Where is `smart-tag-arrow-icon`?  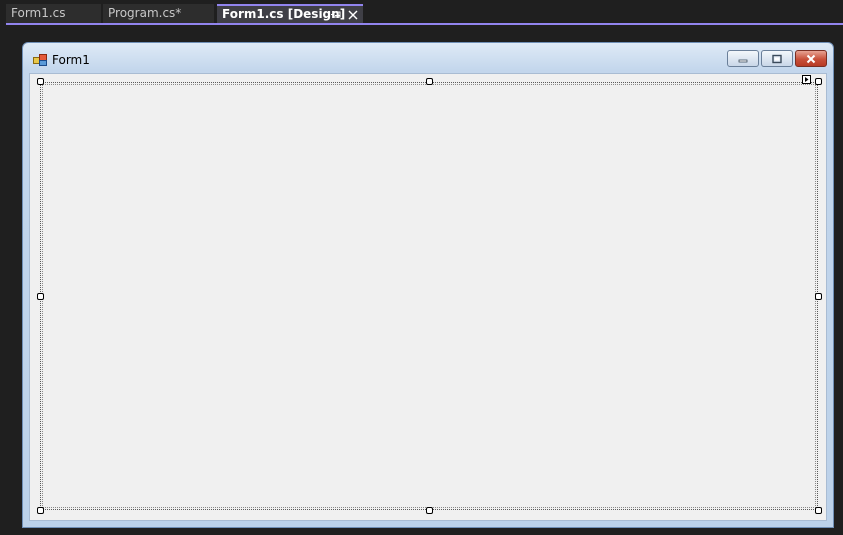 smart-tag-arrow-icon is located at coordinates (807, 79).